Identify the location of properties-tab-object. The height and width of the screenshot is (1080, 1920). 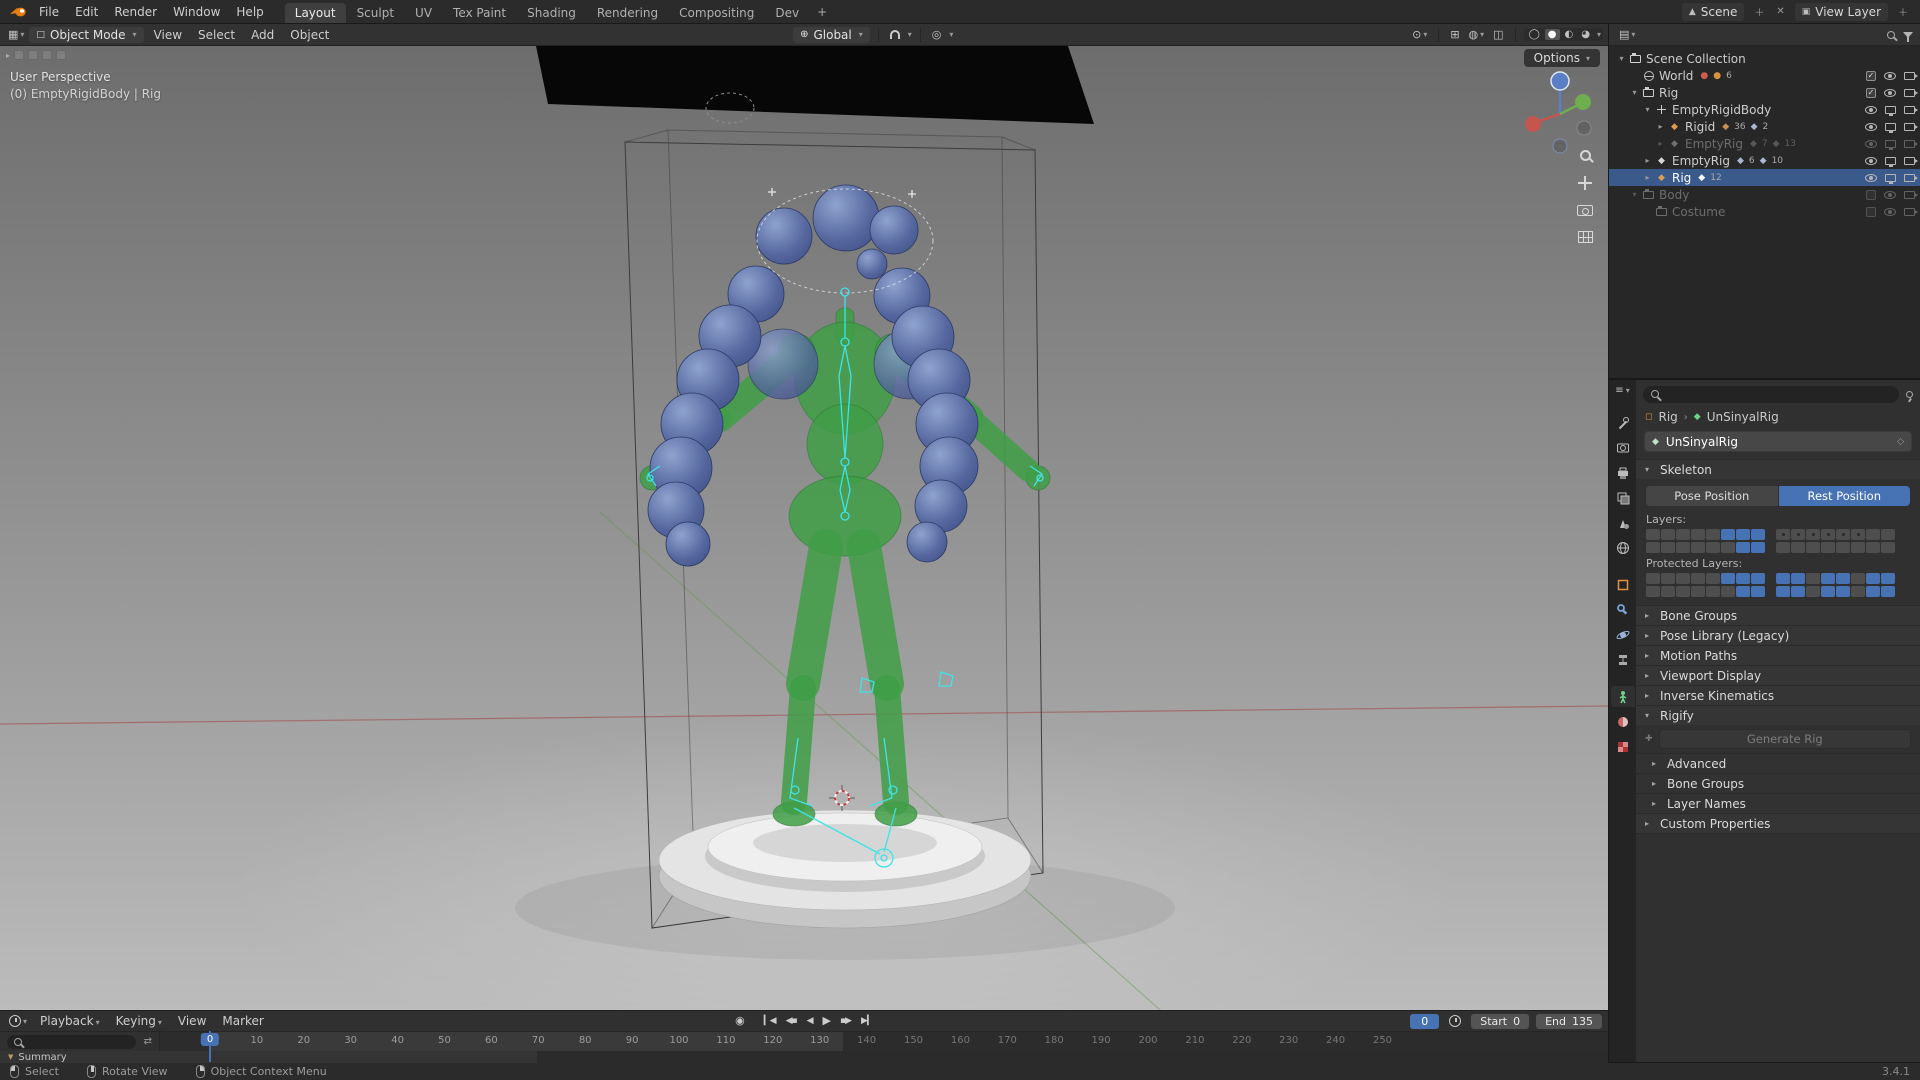
(1623, 584).